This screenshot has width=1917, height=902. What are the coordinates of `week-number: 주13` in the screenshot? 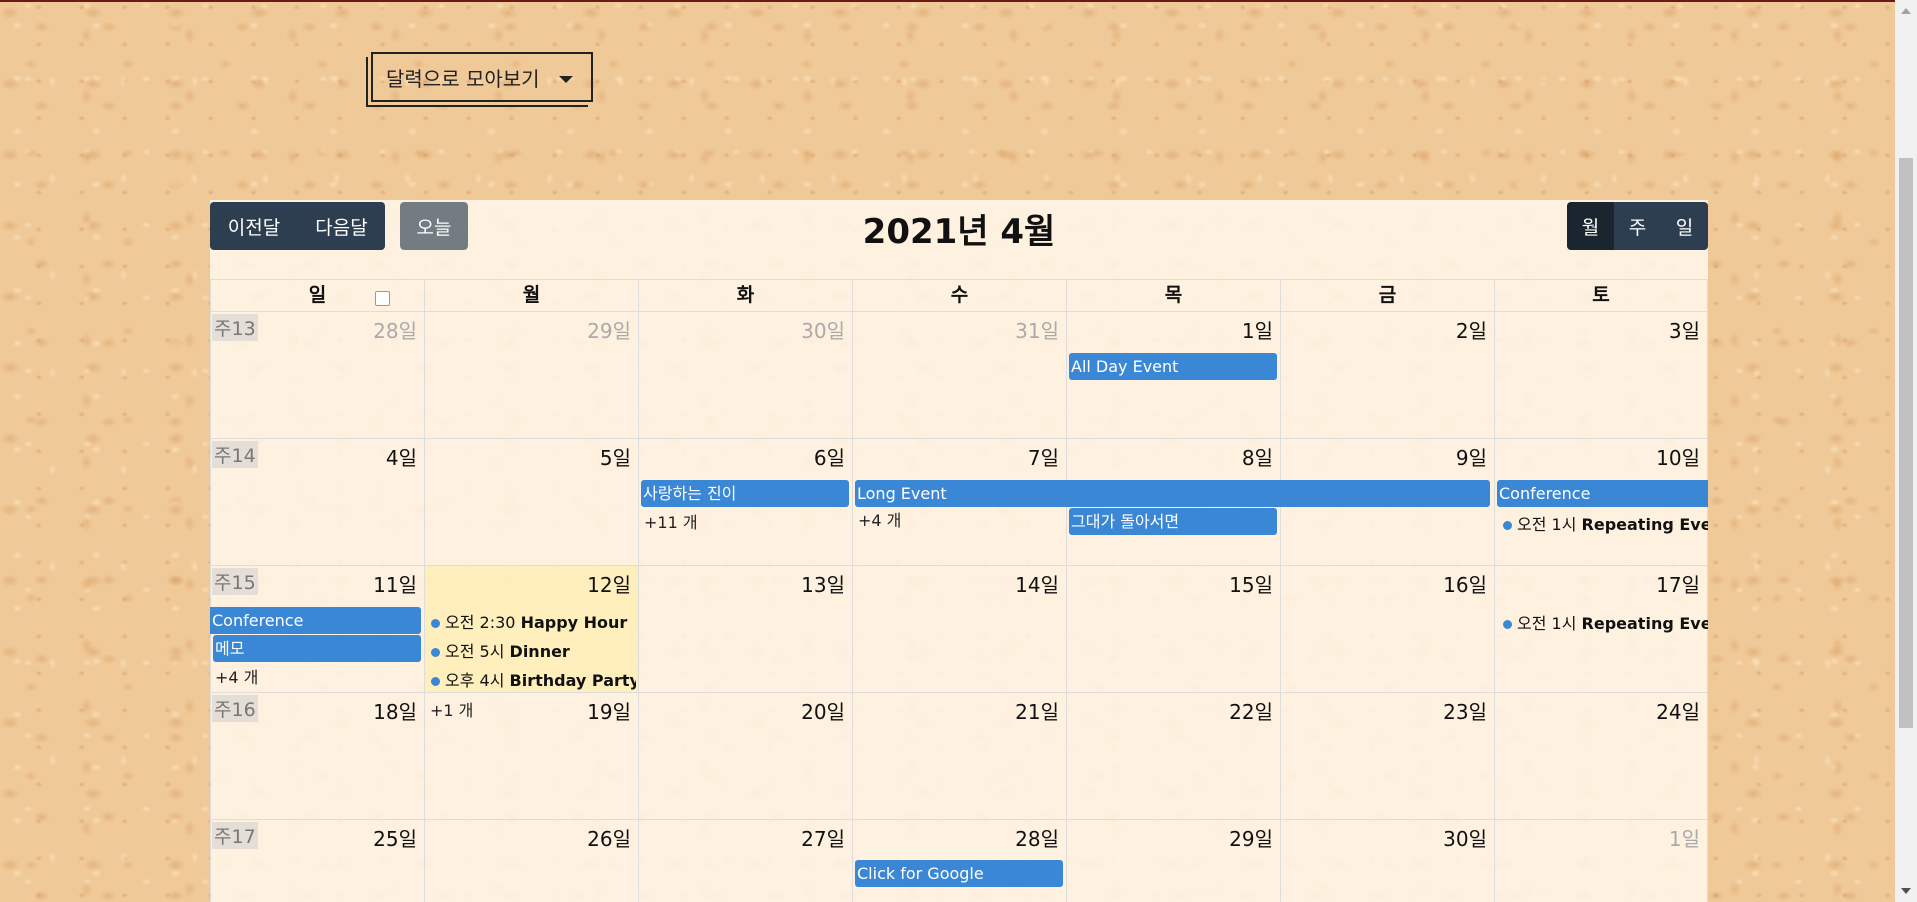 It's located at (235, 327).